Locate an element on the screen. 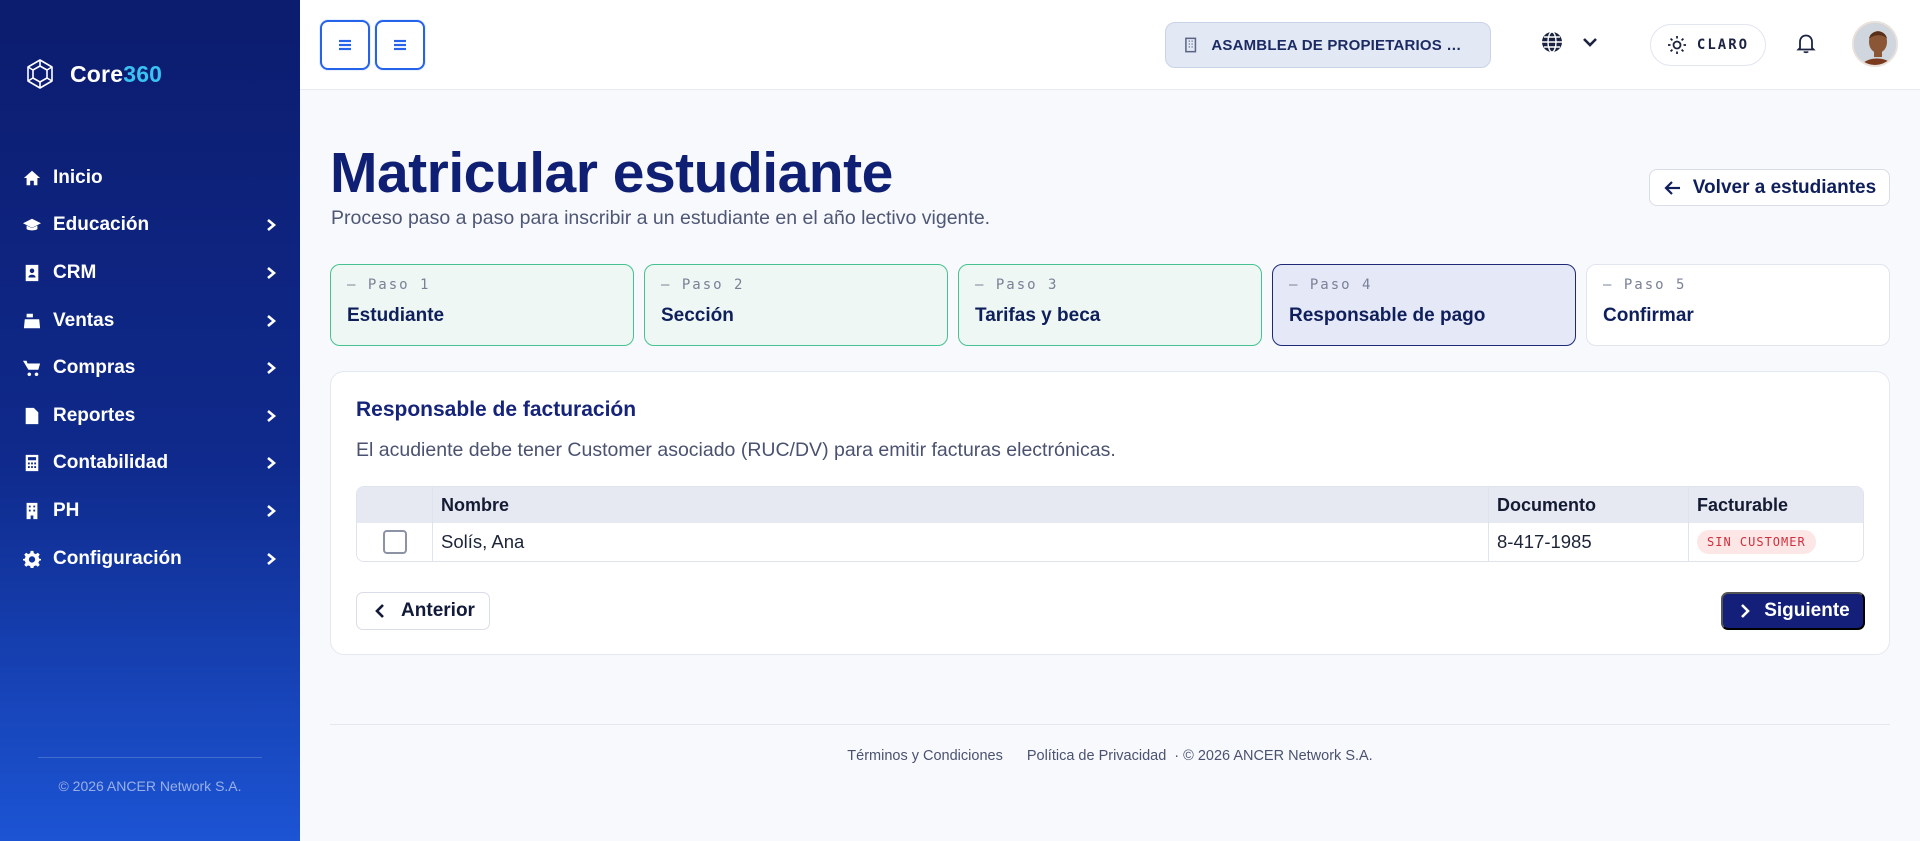 This screenshot has width=1920, height=841. table-header: Nombre Documento Facturable is located at coordinates (1110, 505).